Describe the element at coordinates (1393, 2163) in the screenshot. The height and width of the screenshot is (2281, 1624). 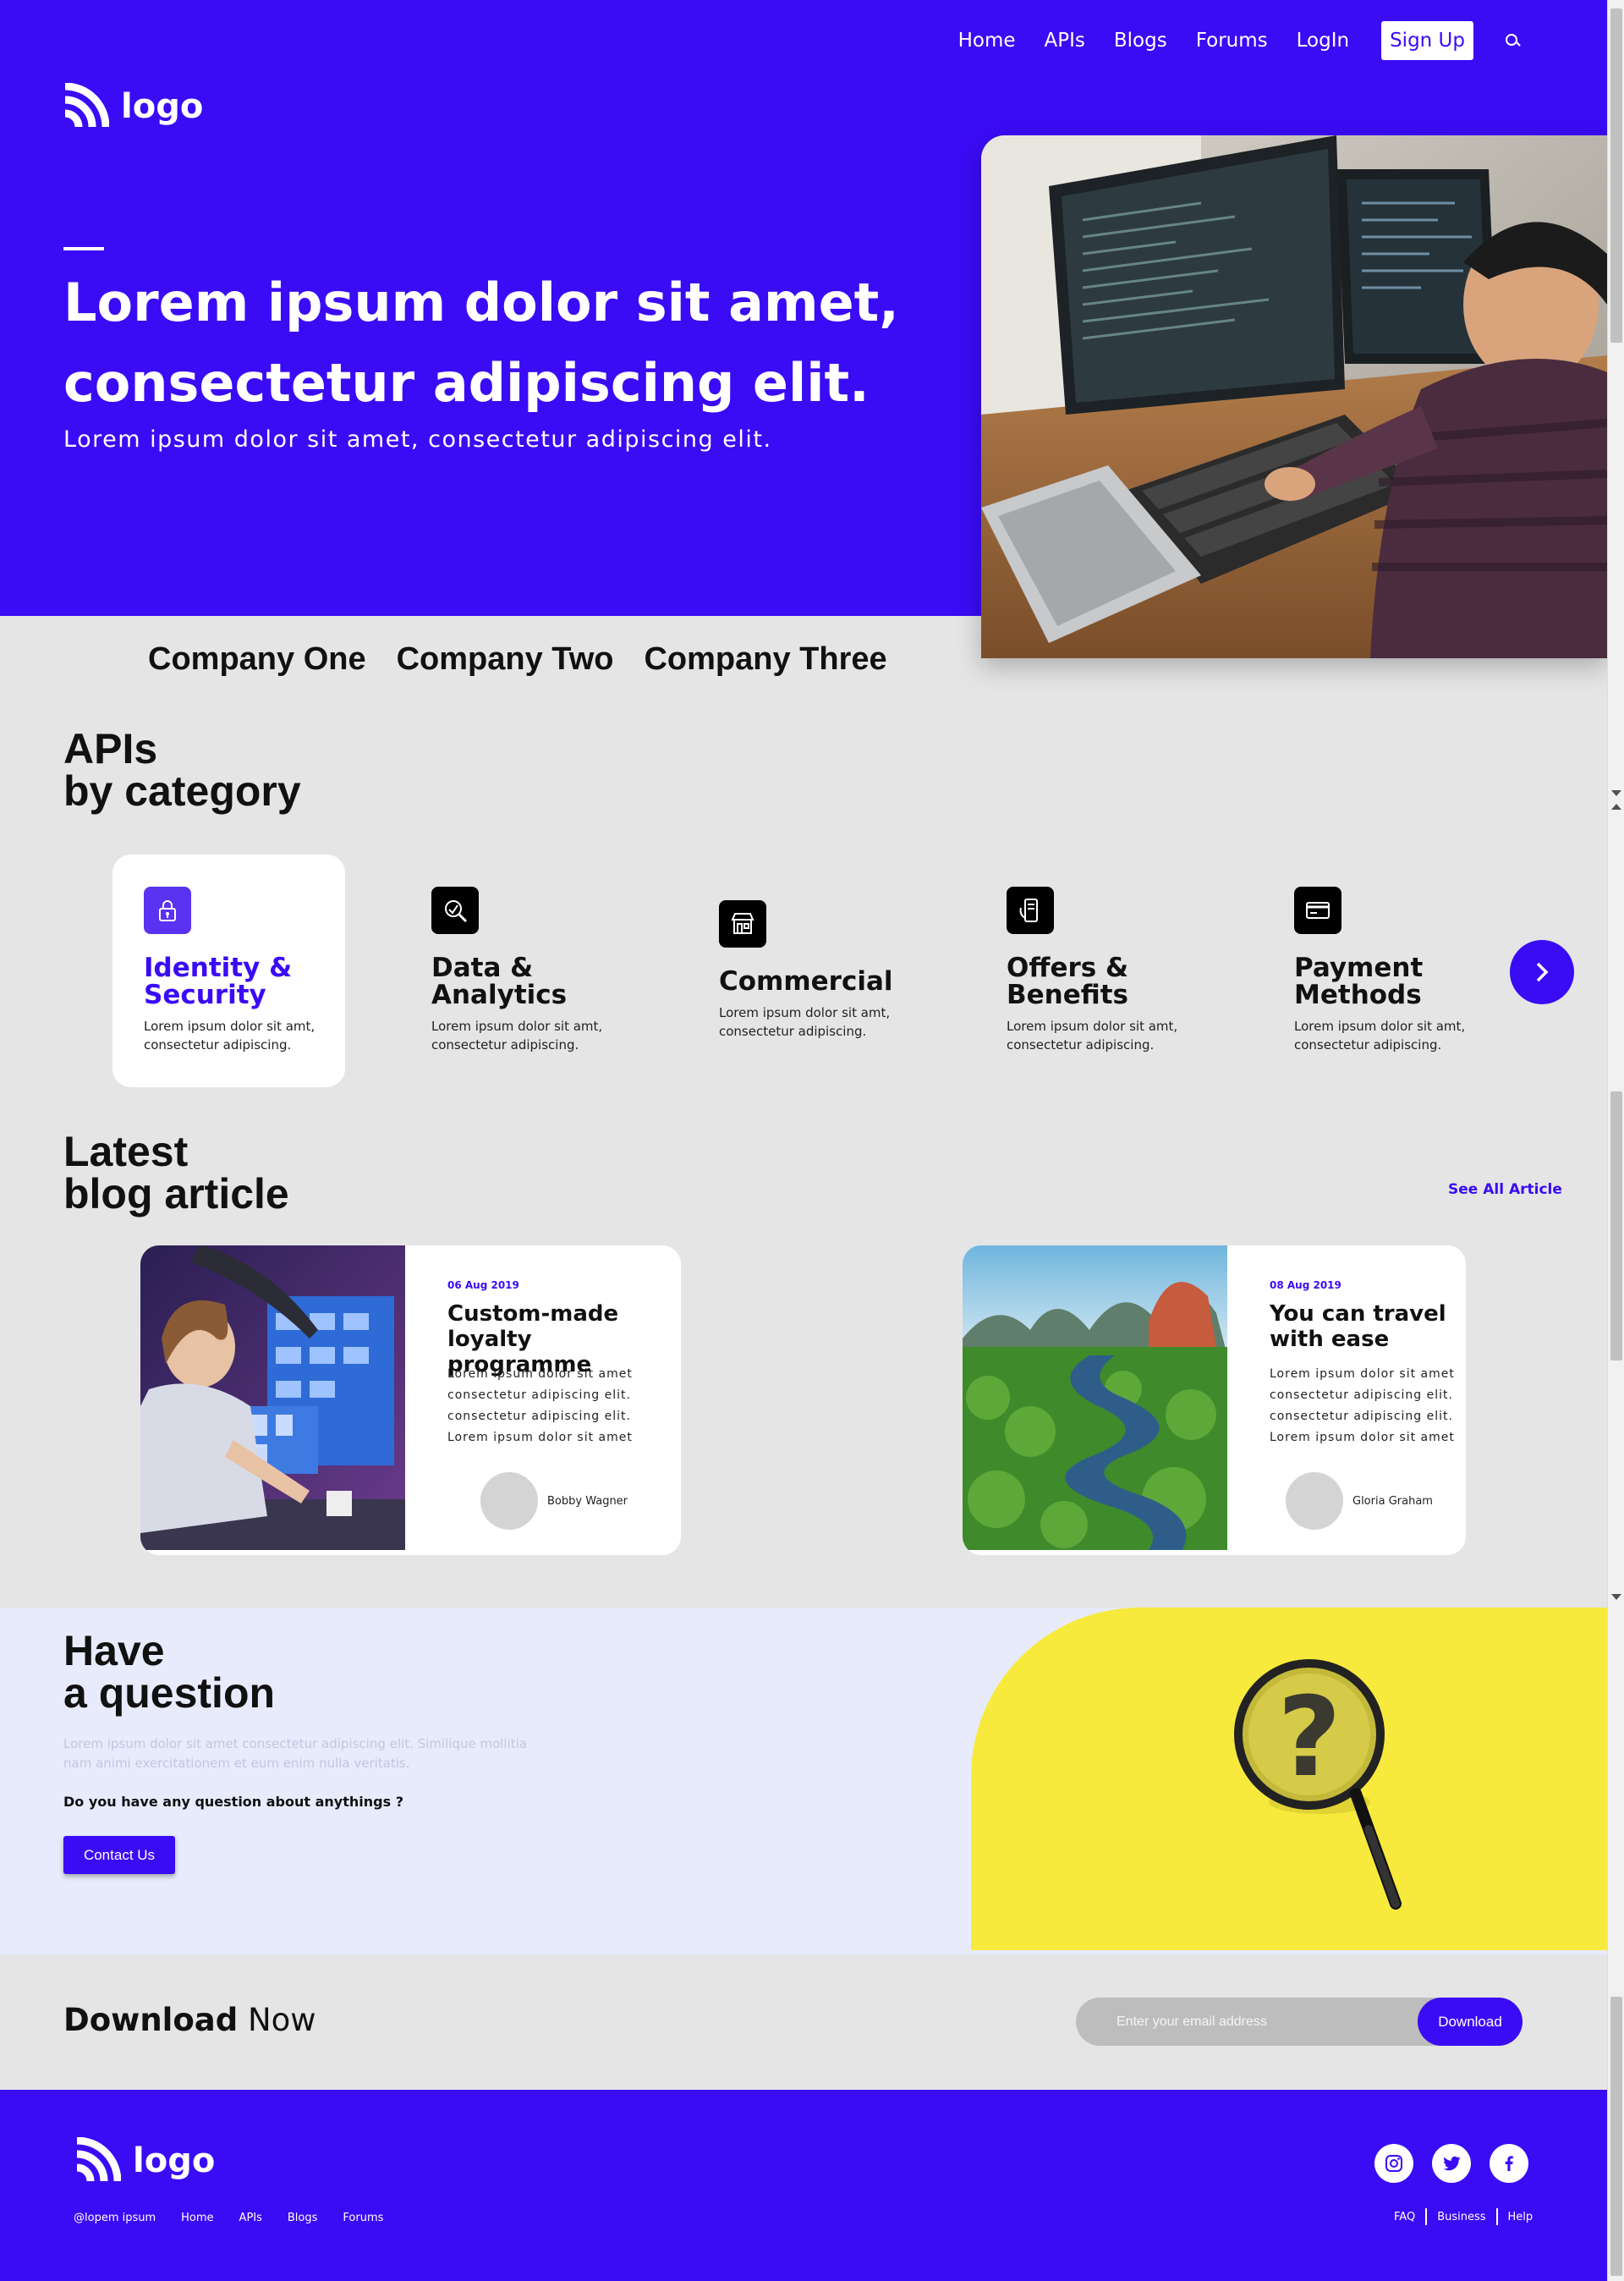
I see `instagram-icon` at that location.